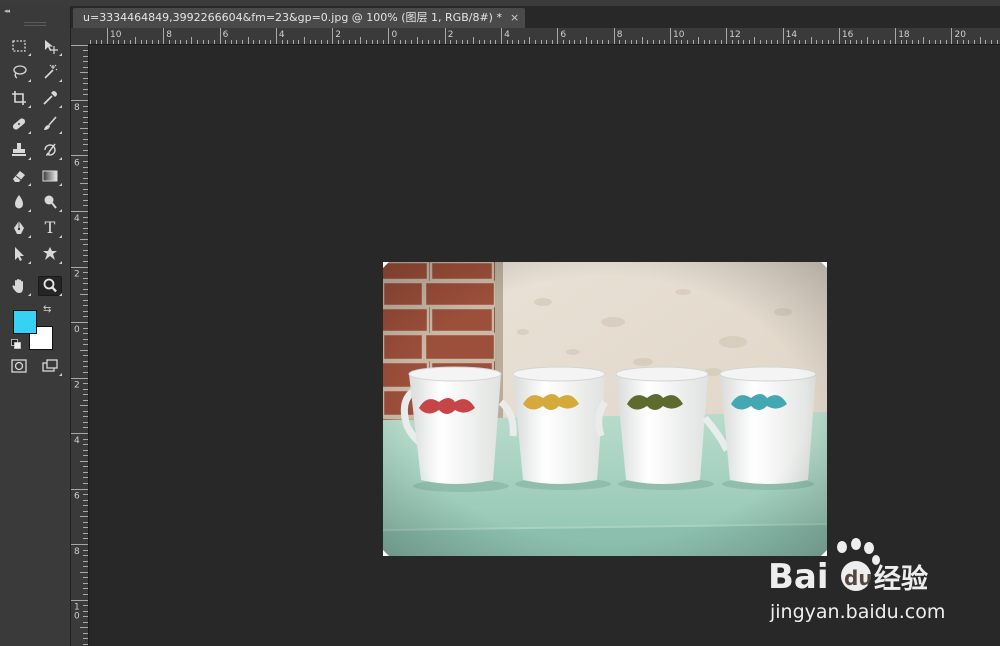  Describe the element at coordinates (47, 309) in the screenshot. I see `swap-colors-icon: ⇆` at that location.